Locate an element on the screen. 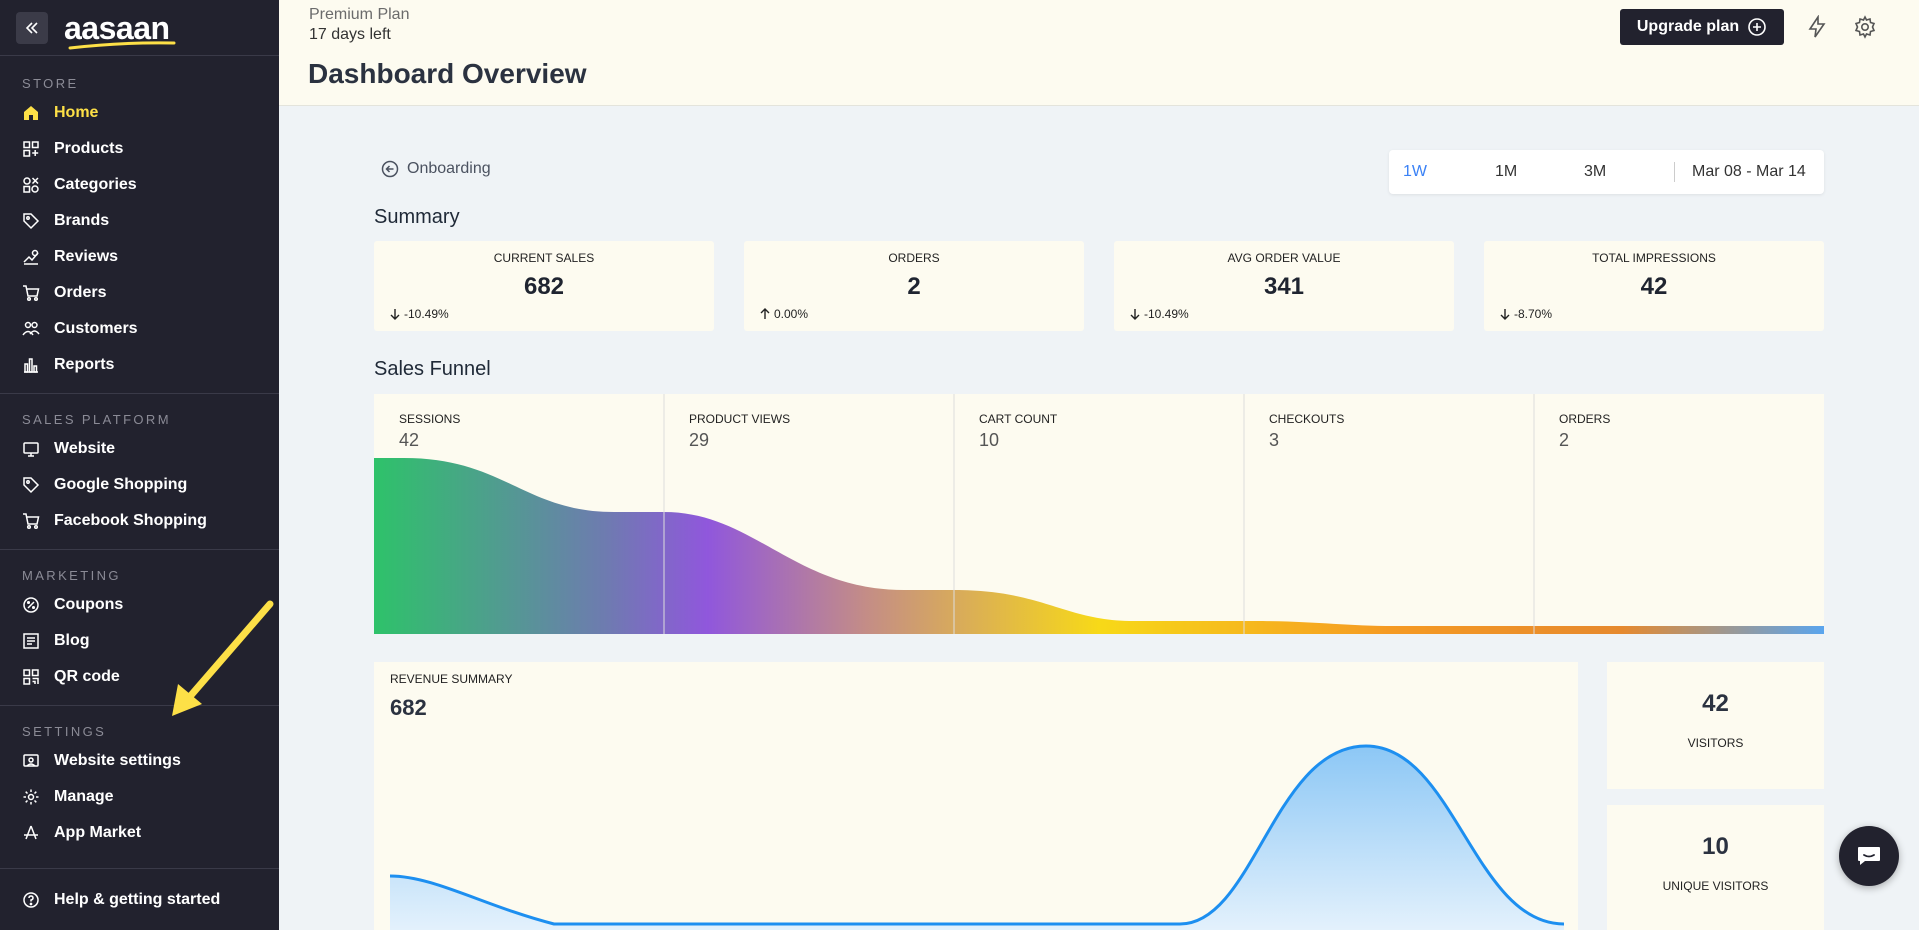 This screenshot has width=1919, height=930. sidebar-item-label: Home is located at coordinates (76, 112).